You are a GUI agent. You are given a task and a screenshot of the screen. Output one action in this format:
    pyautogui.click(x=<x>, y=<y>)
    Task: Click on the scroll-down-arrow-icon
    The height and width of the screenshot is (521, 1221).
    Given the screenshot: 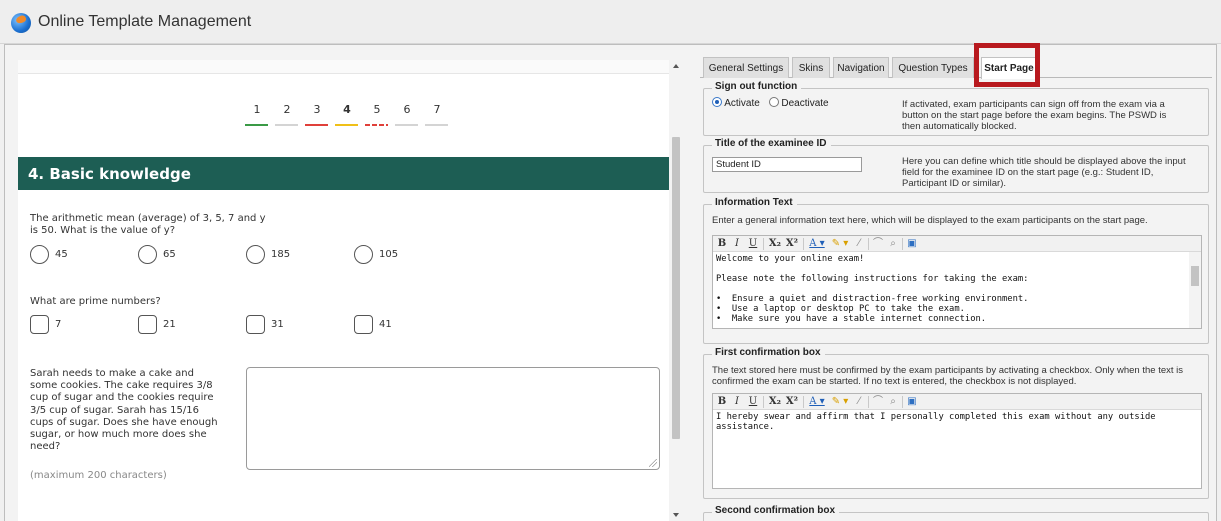 What is the action you would take?
    pyautogui.click(x=676, y=515)
    